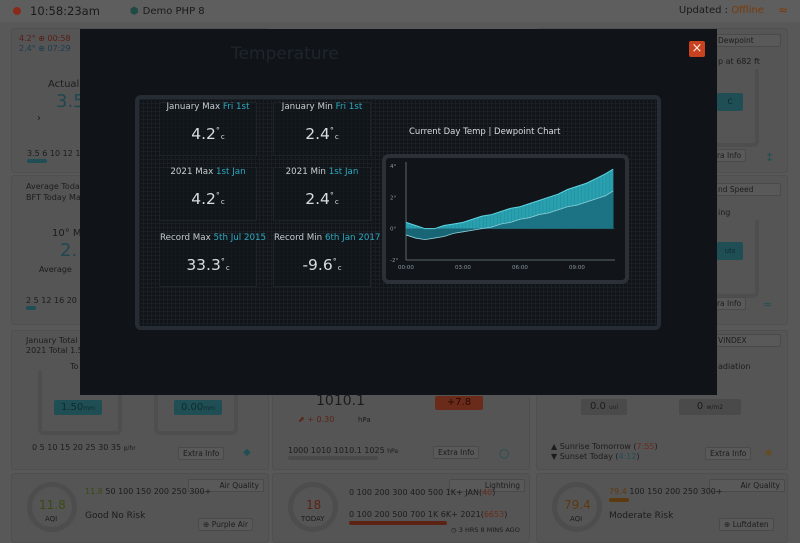 Image resolution: width=800 pixels, height=543 pixels. Describe the element at coordinates (313, 519) in the screenshot. I see `lightning-today-label: TODAY` at that location.